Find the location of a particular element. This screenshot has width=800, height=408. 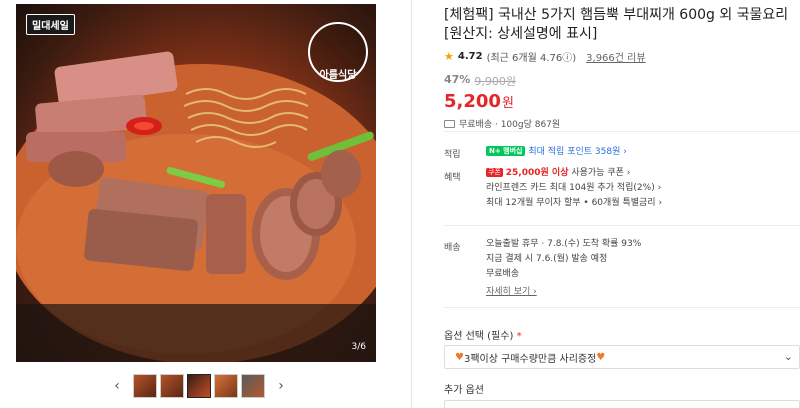

shipping-row: 무료배송 · 100g당 867원 is located at coordinates (622, 123).